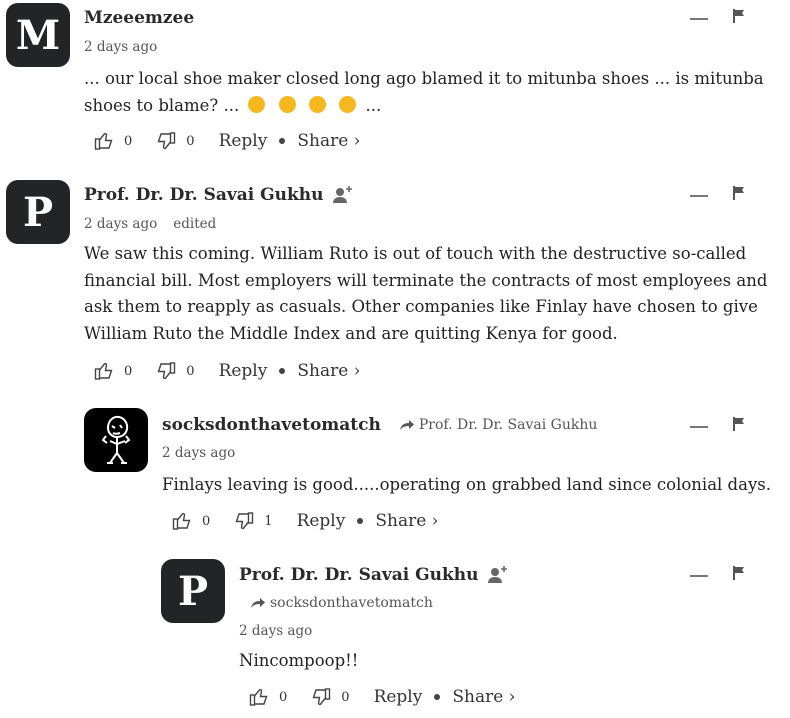 The height and width of the screenshot is (718, 790). What do you see at coordinates (271, 425) in the screenshot?
I see `author-name: socksdonthavetomatch` at bounding box center [271, 425].